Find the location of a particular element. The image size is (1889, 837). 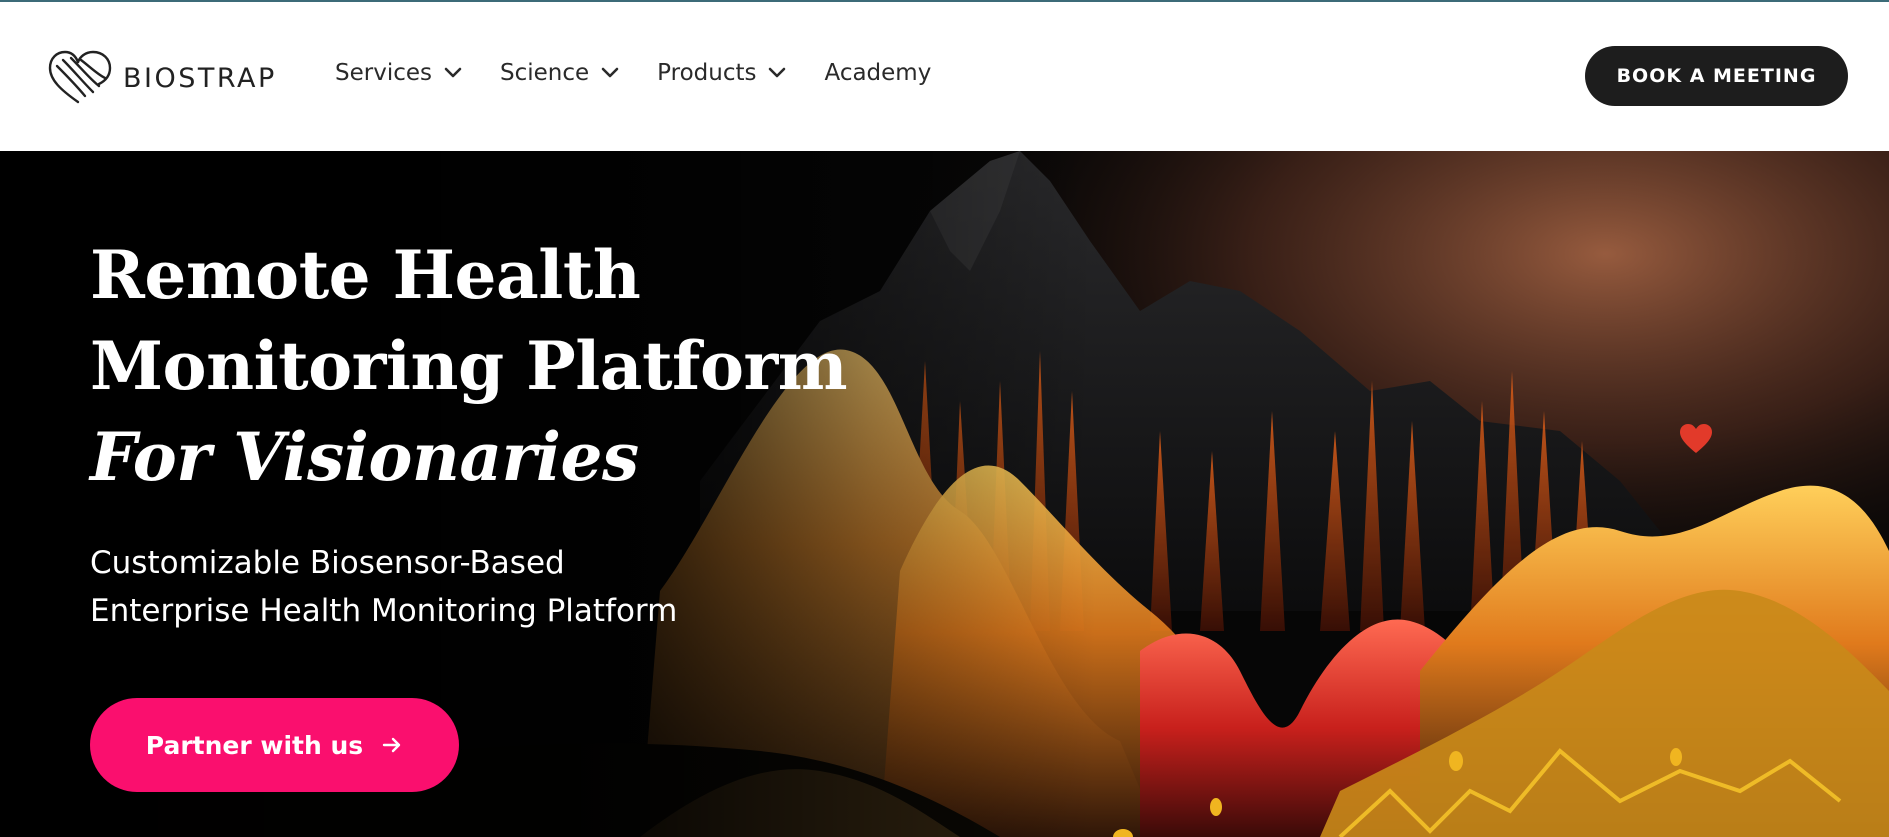

partner-with-us-button: Partner with us is located at coordinates (274, 745).